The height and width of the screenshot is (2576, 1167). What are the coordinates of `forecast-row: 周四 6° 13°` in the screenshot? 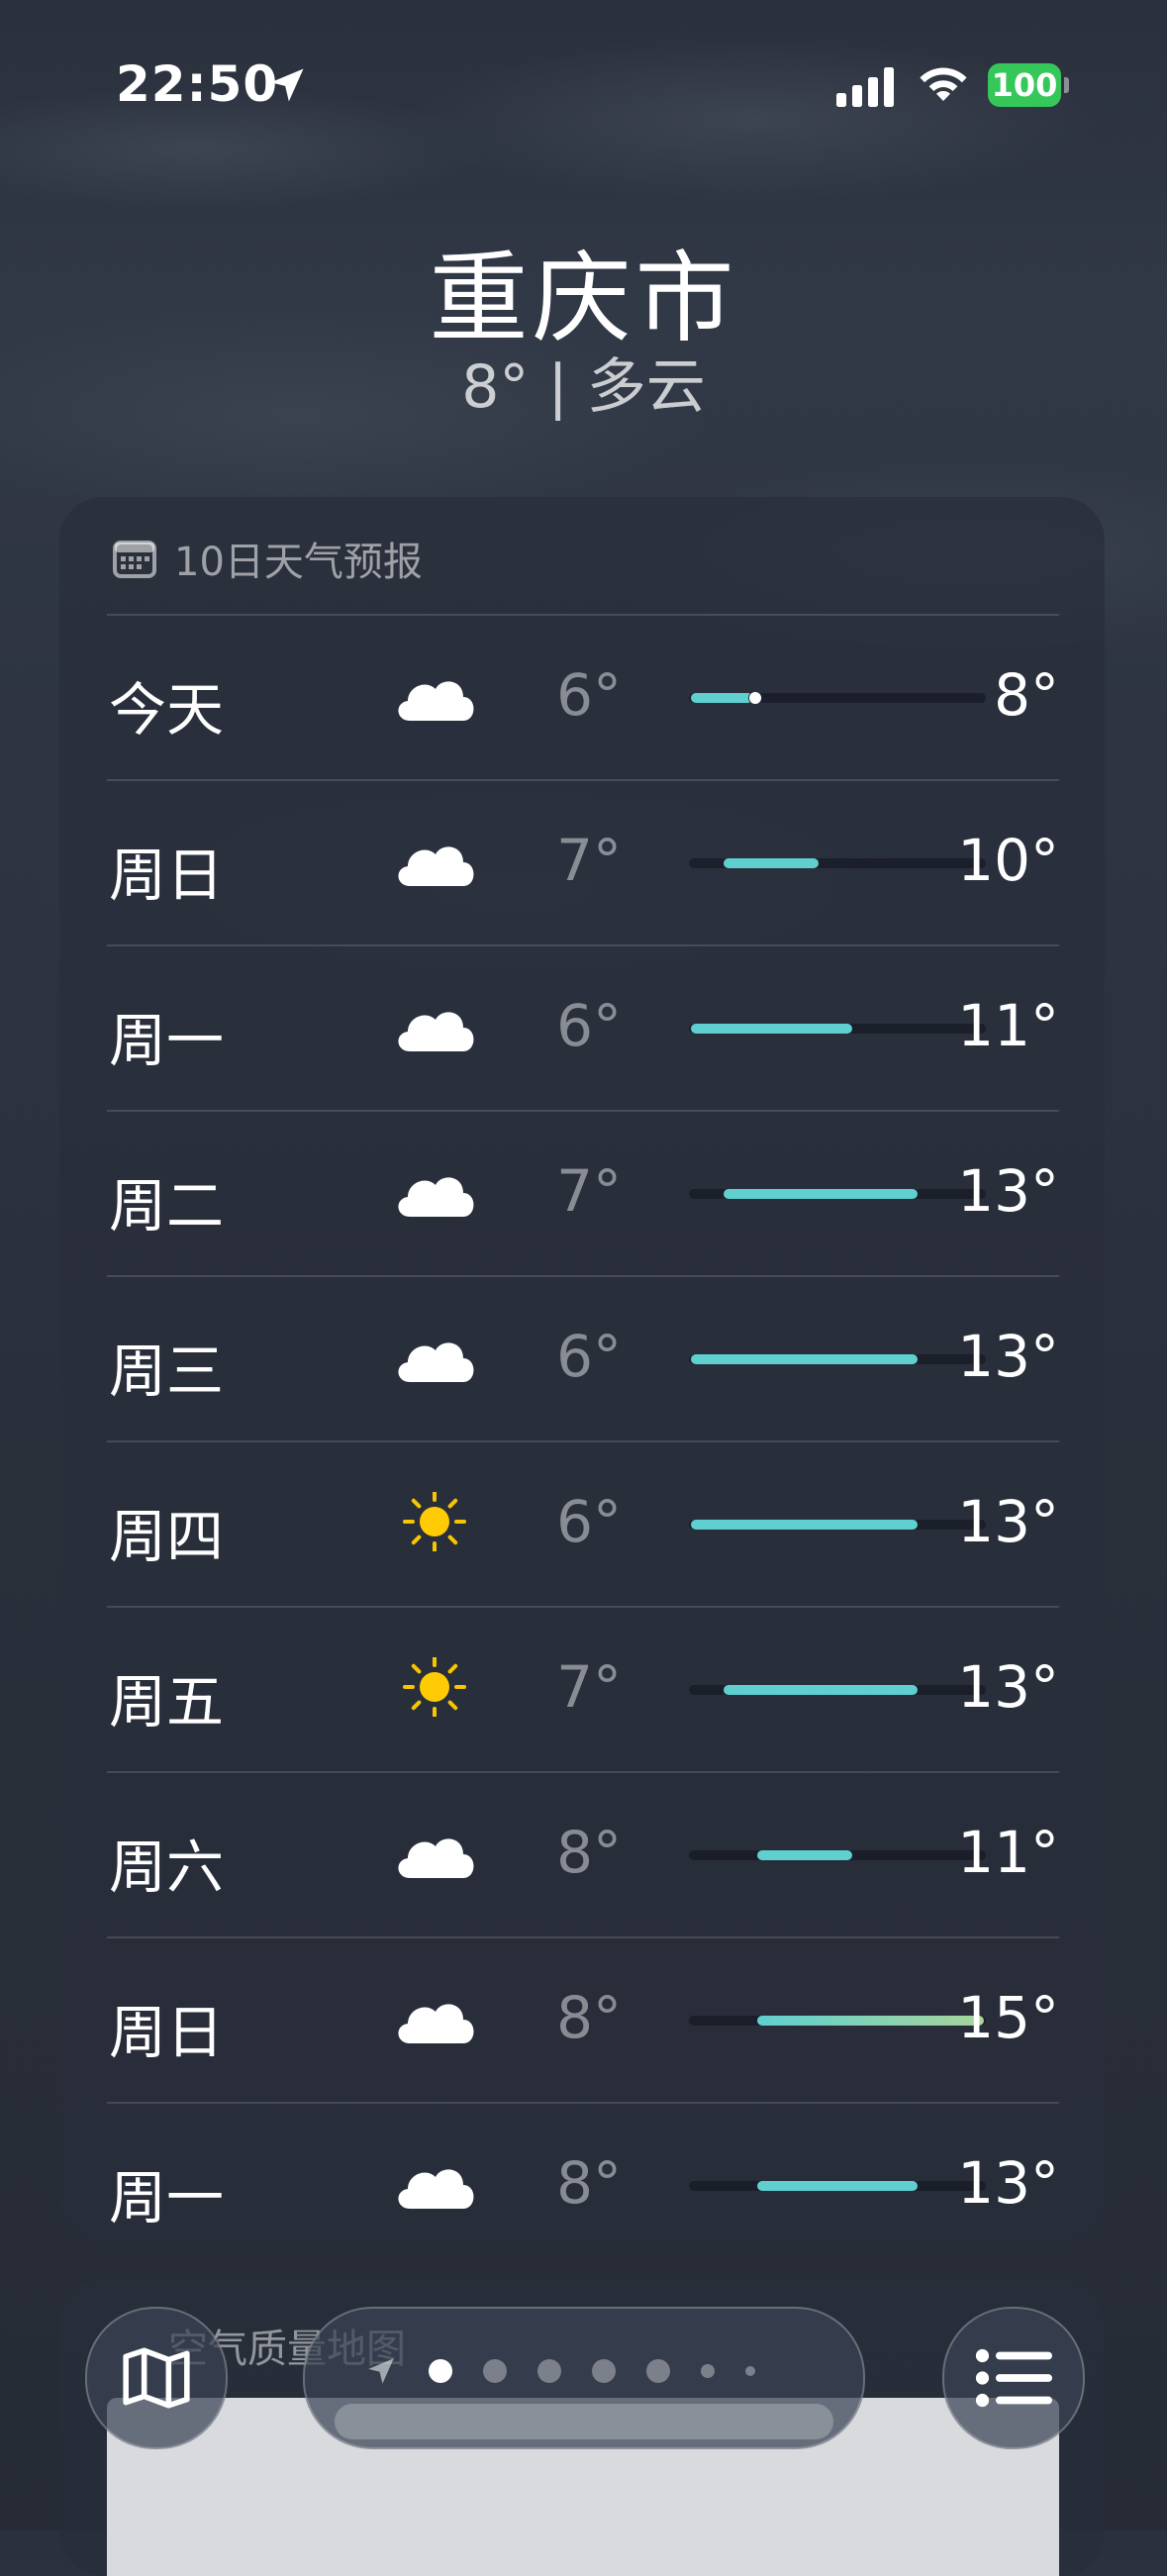 It's located at (583, 1523).